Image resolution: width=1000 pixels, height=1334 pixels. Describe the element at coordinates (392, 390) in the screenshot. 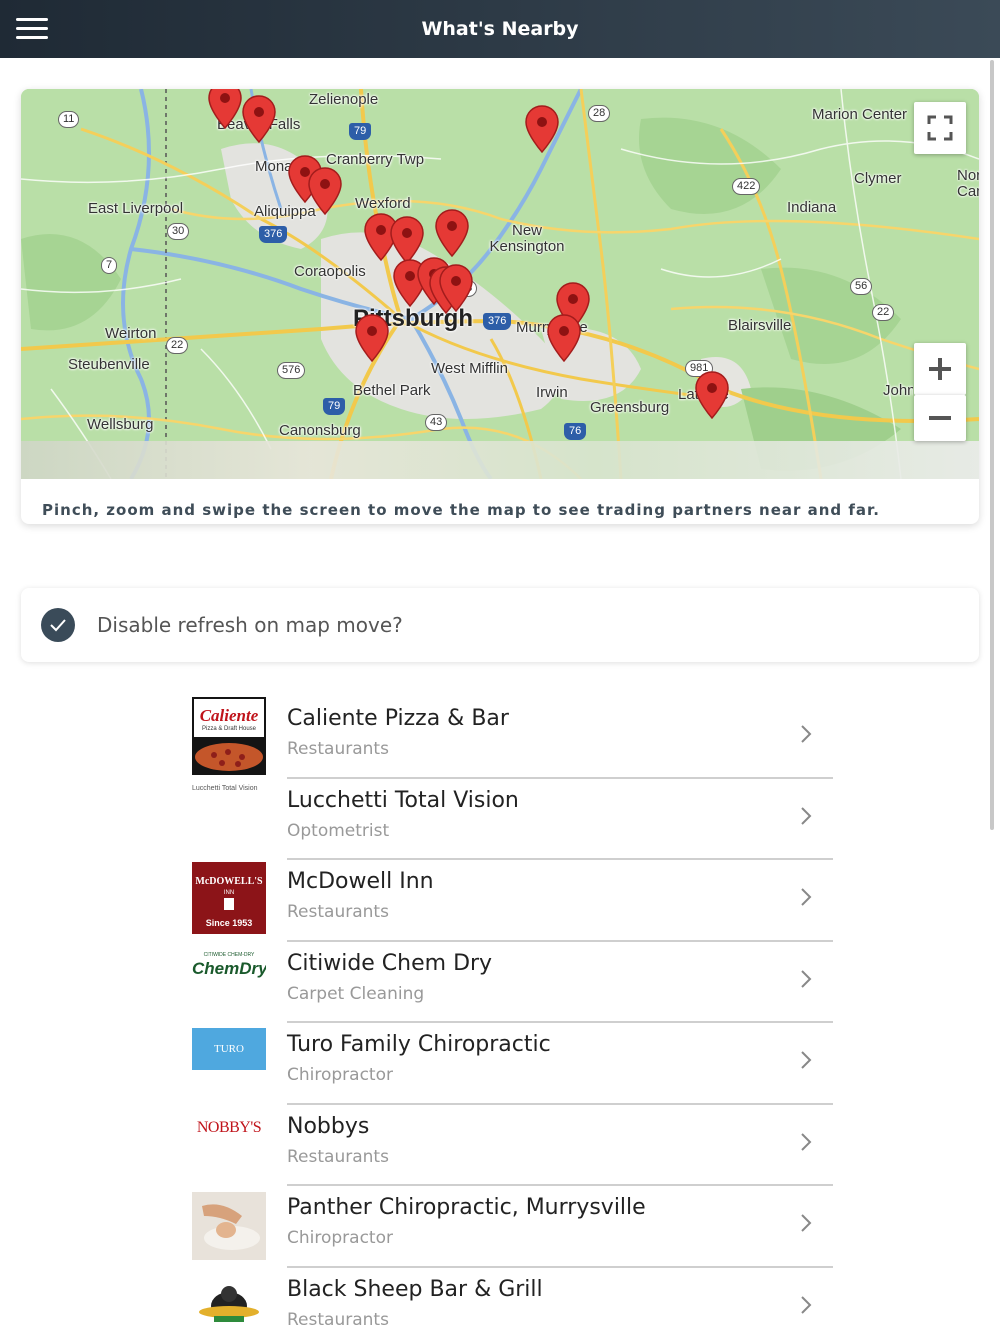

I see `map-label: Bethel Park` at that location.